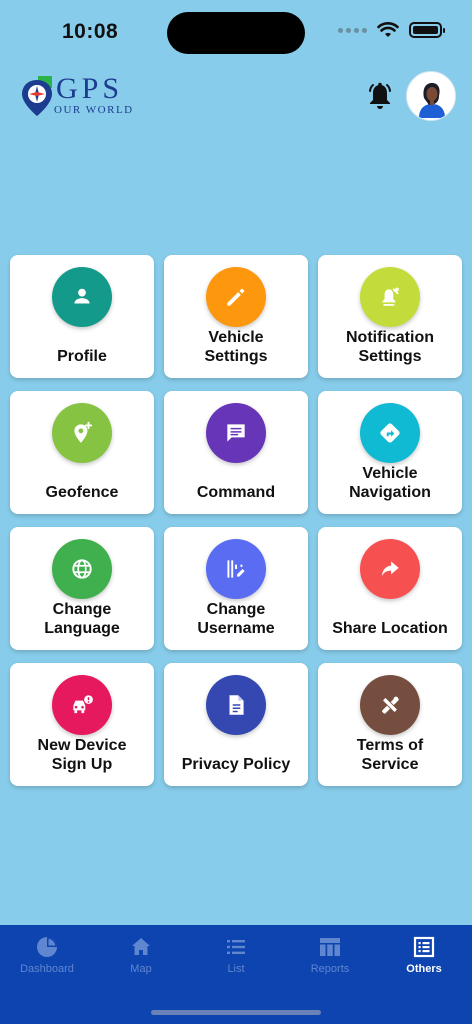 The width and height of the screenshot is (472, 1024). What do you see at coordinates (236, 569) in the screenshot?
I see `edit-text-icon` at bounding box center [236, 569].